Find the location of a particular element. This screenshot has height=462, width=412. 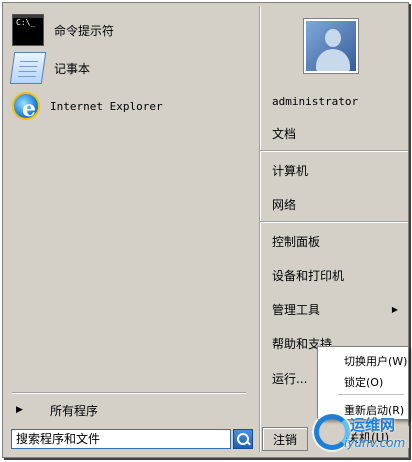

right-item-devices-printers: 设备和打印机 is located at coordinates (339, 275).